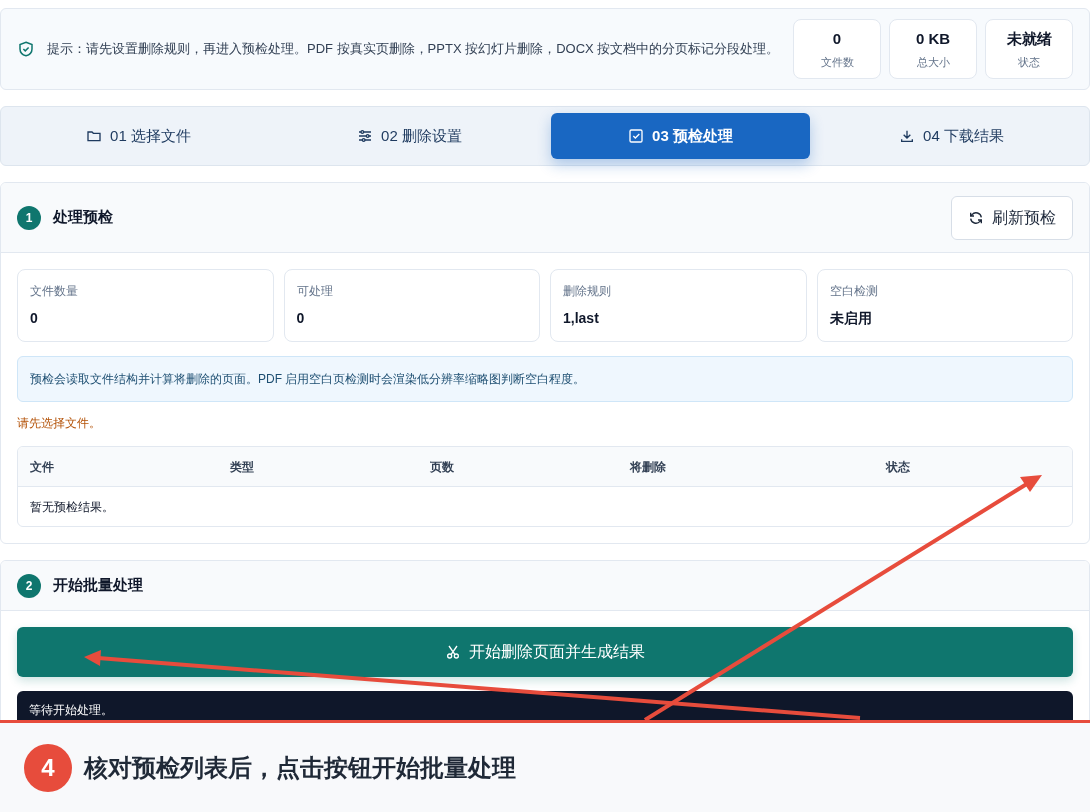 This screenshot has height=812, width=1090. I want to click on metric-value: 1,last, so click(581, 318).